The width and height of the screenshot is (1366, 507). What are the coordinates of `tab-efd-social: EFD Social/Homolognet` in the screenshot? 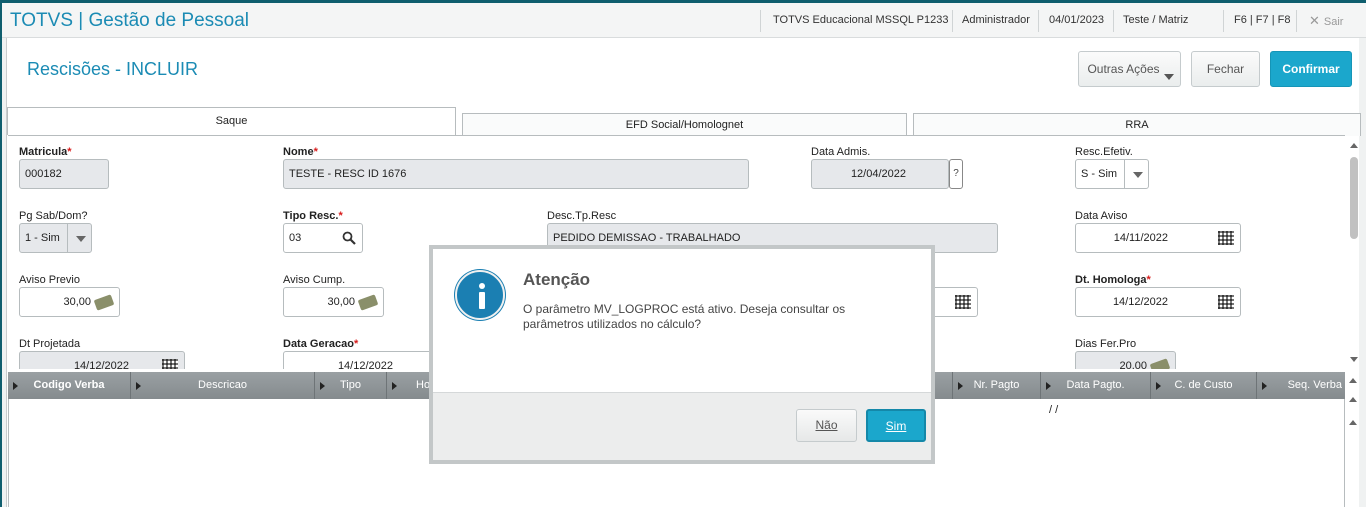 It's located at (684, 124).